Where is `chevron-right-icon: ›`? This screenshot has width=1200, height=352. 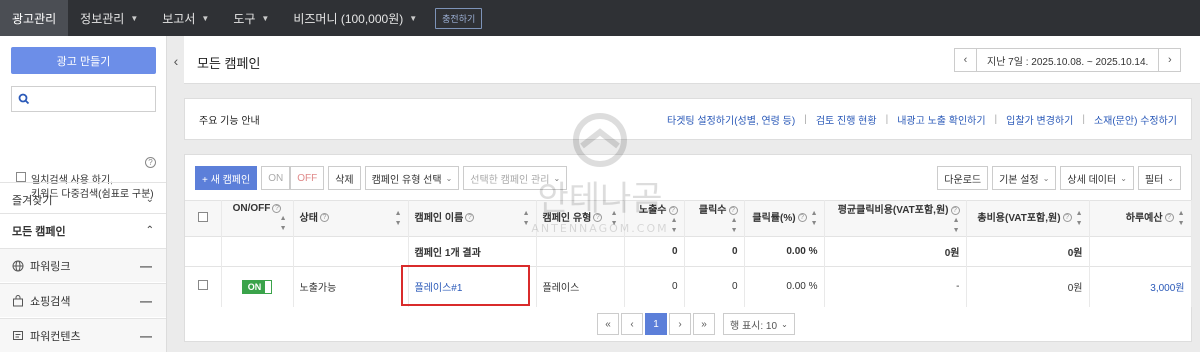
chevron-right-icon: › is located at coordinates (1169, 60).